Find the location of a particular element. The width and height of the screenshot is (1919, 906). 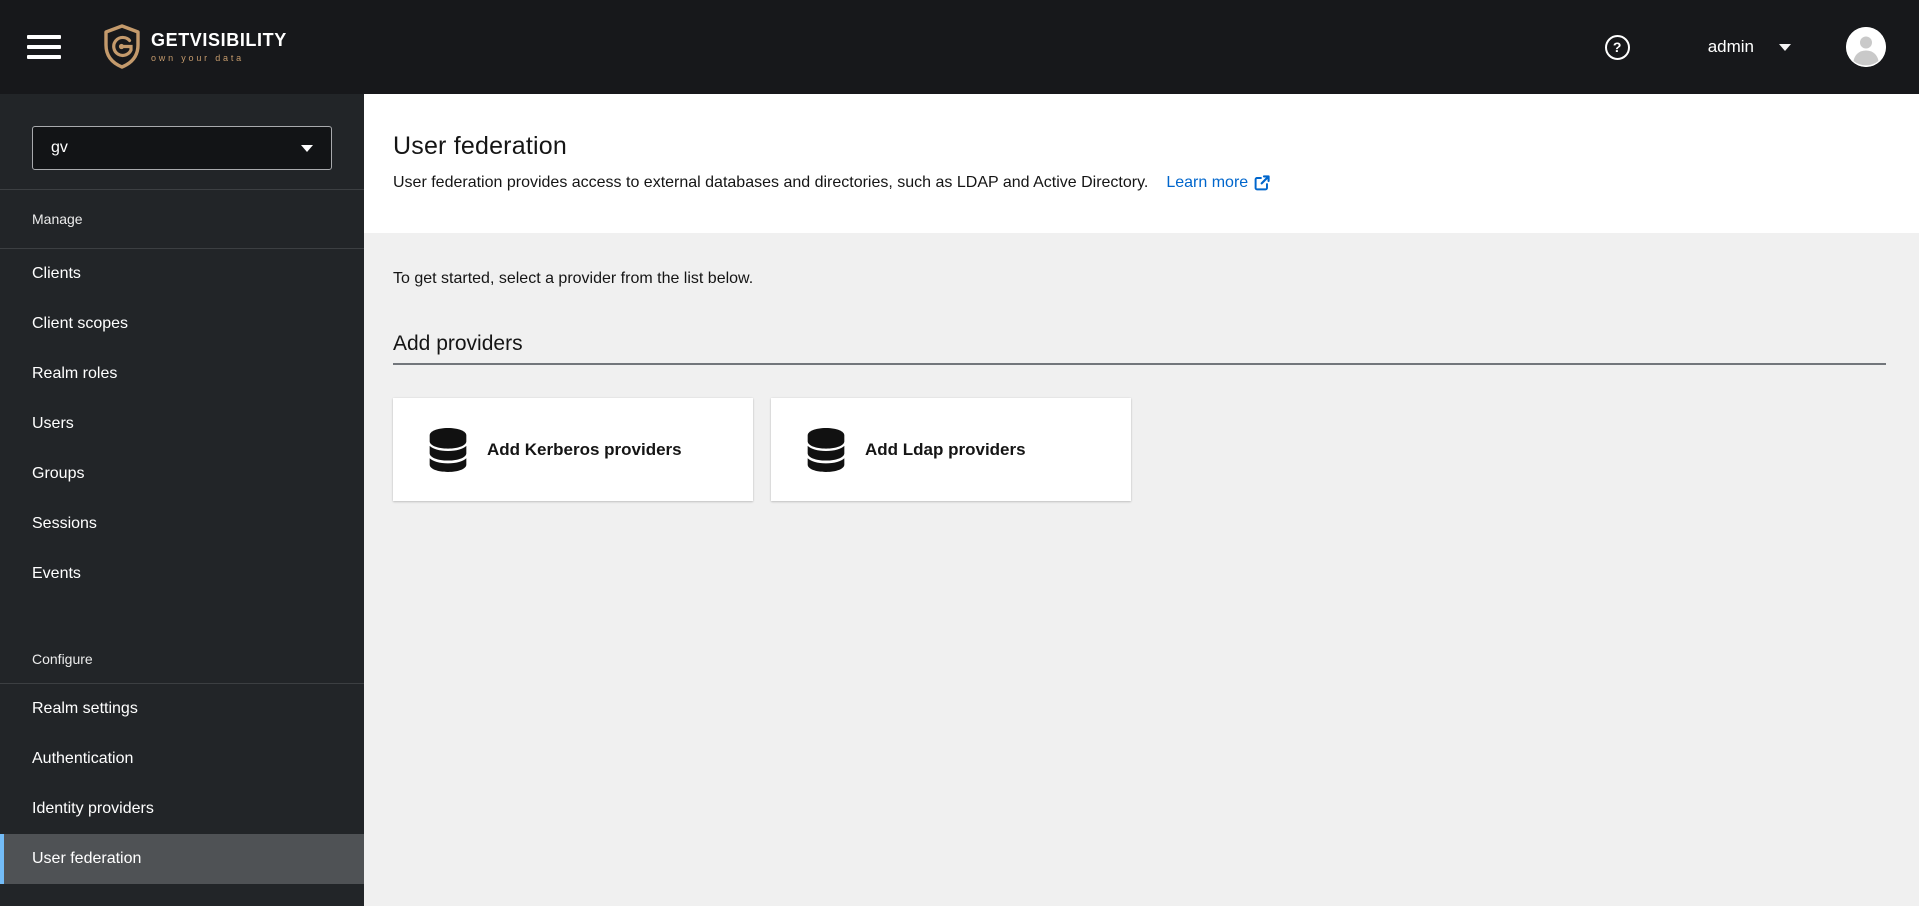

add-ldap-providers-card: Add Ldap providers is located at coordinates (951, 449).